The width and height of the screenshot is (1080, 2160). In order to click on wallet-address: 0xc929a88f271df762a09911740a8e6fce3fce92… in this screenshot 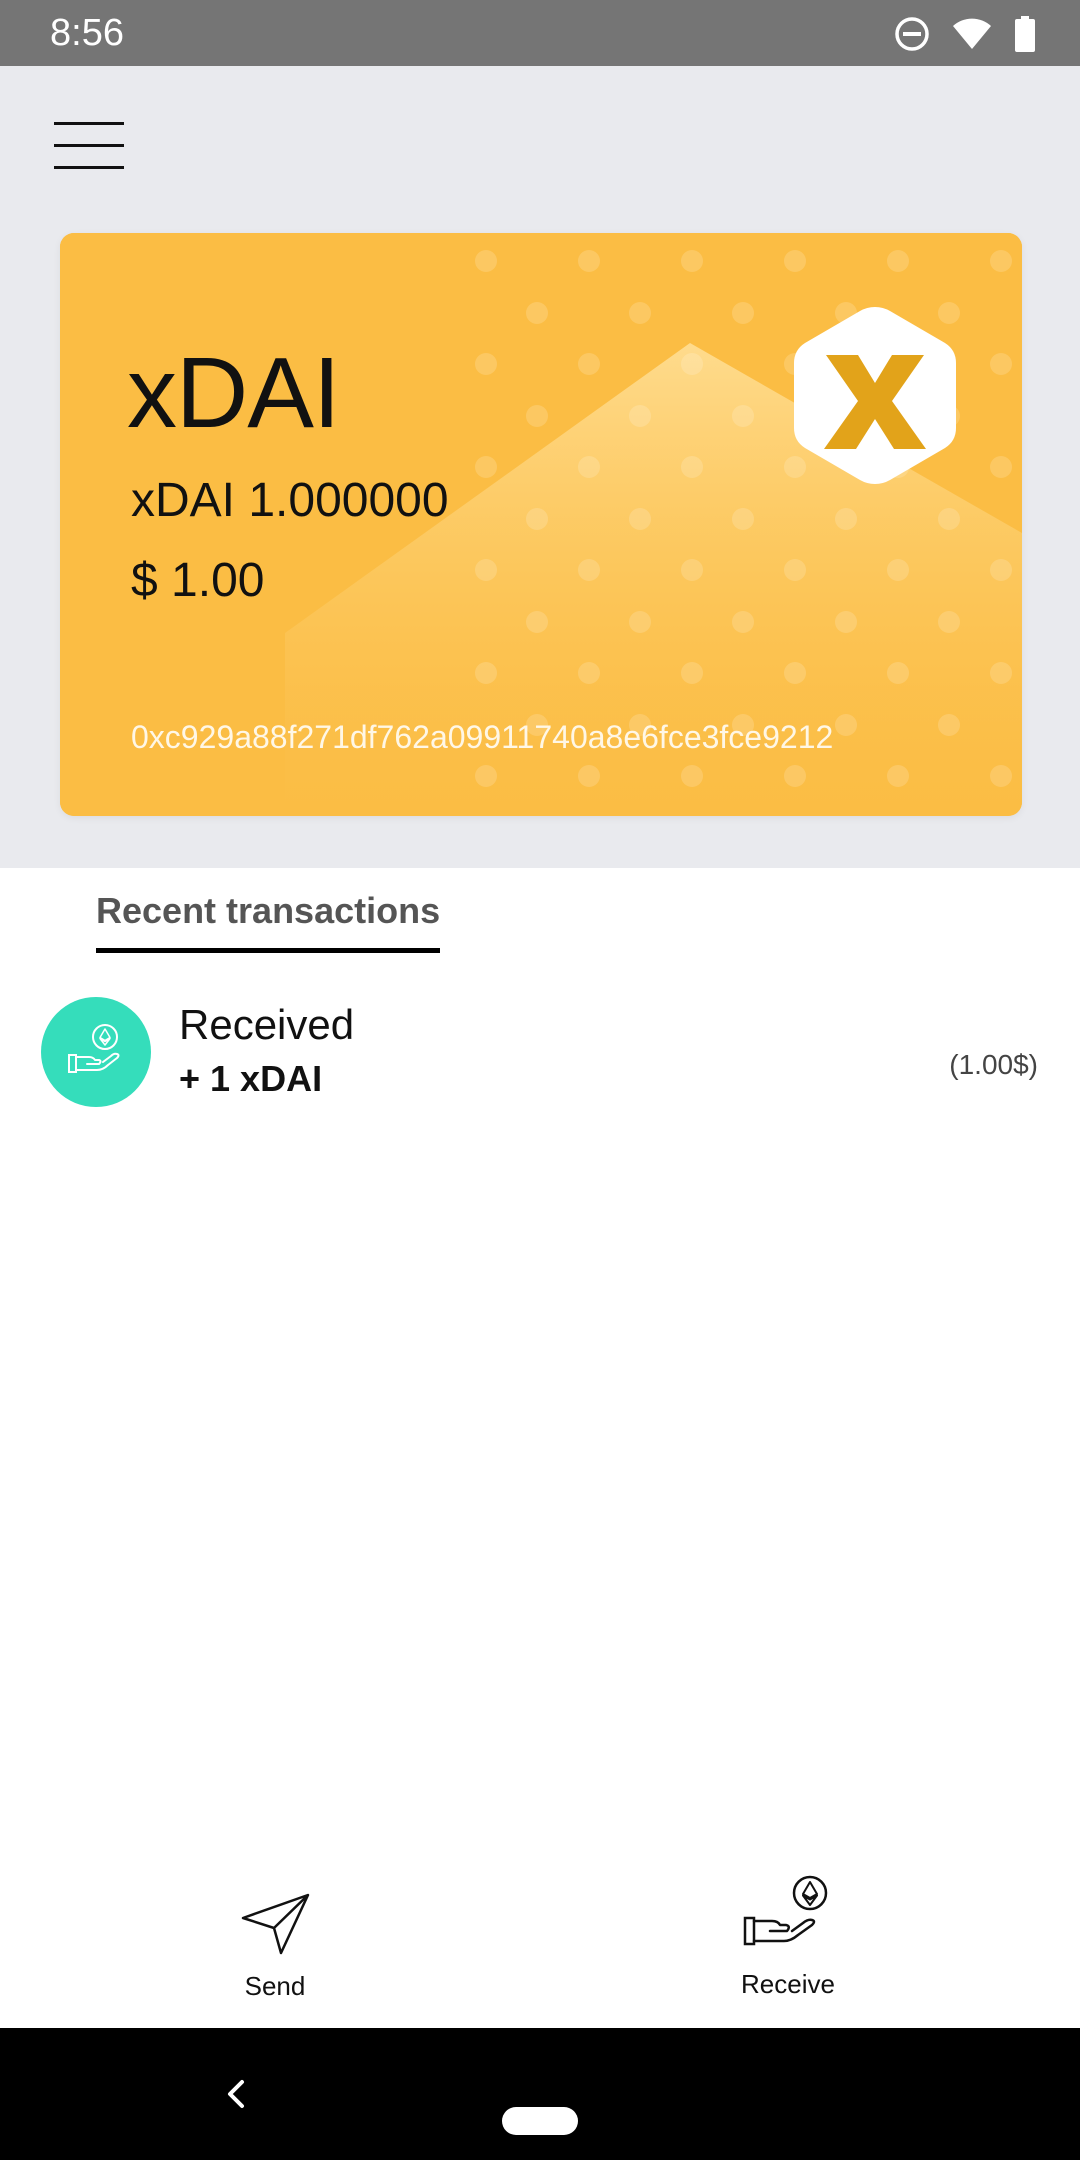, I will do `click(482, 737)`.